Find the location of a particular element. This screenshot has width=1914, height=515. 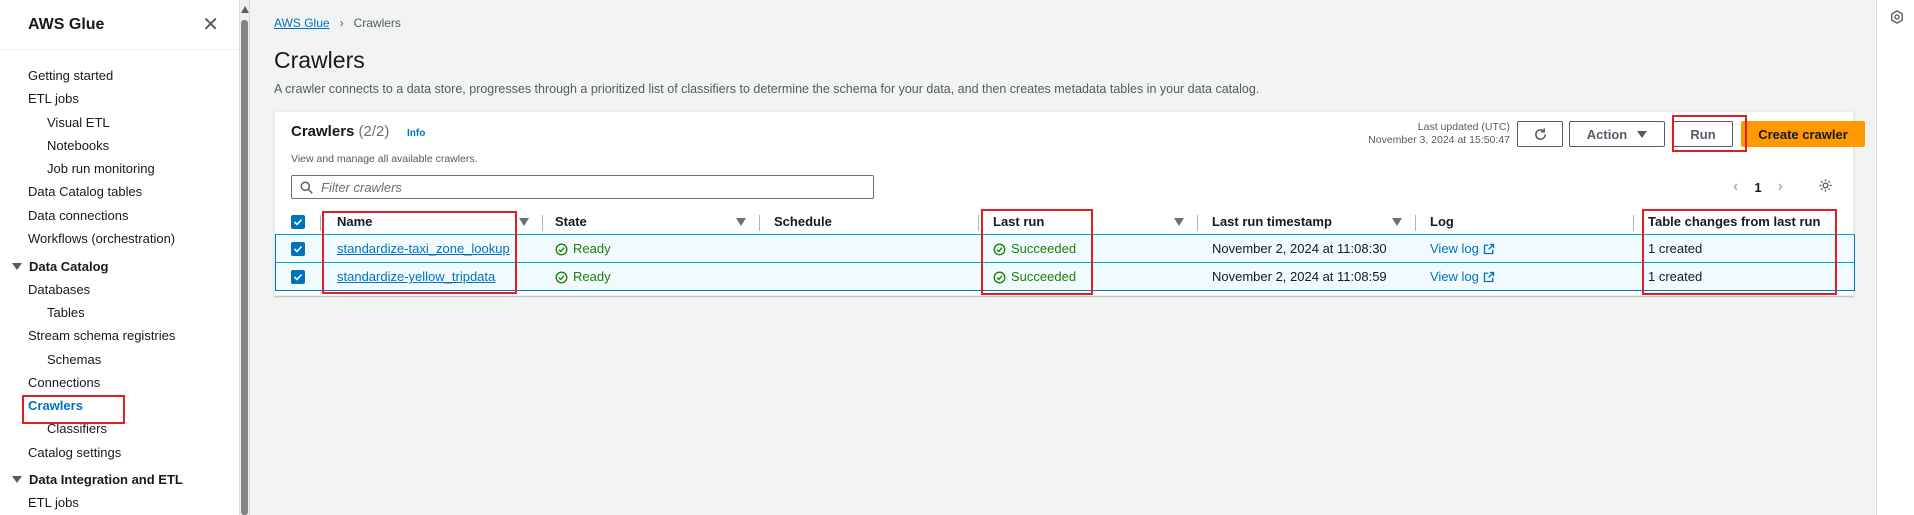

scrollbar-thumb is located at coordinates (244, 267).